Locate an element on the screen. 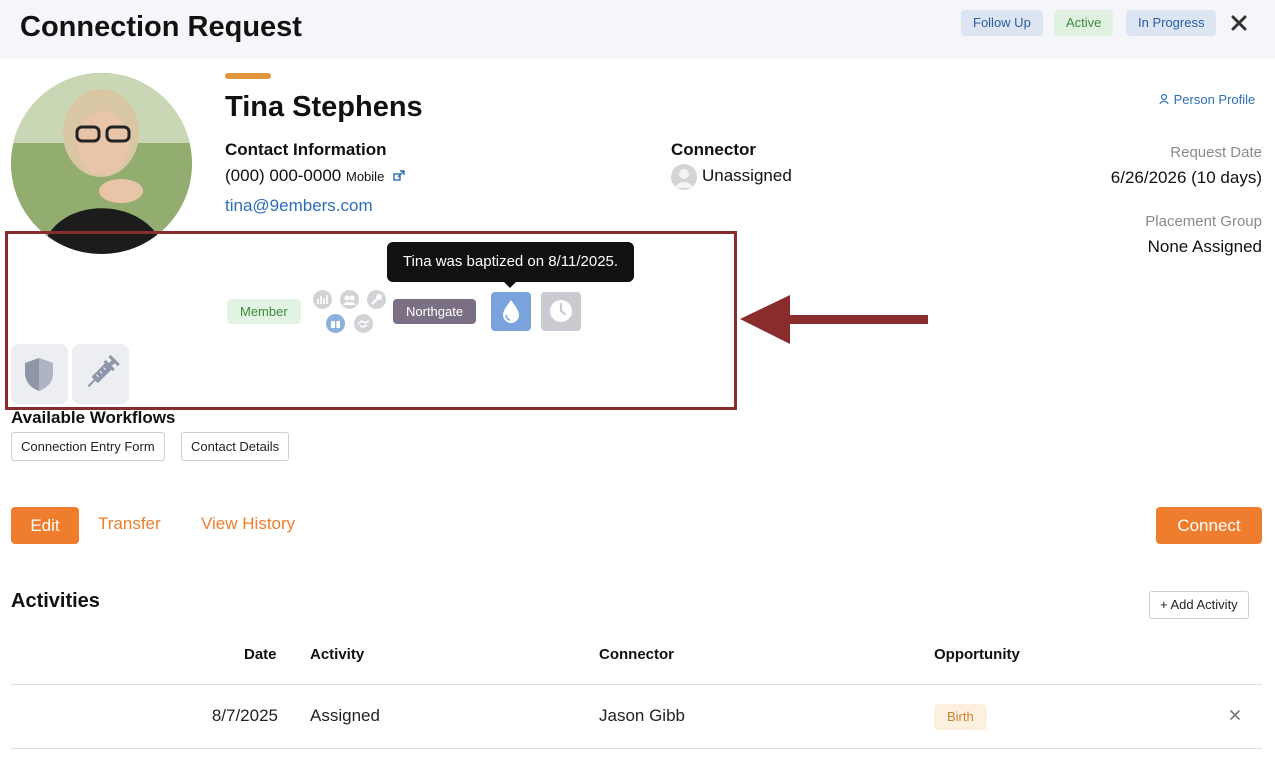 This screenshot has width=1275, height=777. gift-icon is located at coordinates (335, 323).